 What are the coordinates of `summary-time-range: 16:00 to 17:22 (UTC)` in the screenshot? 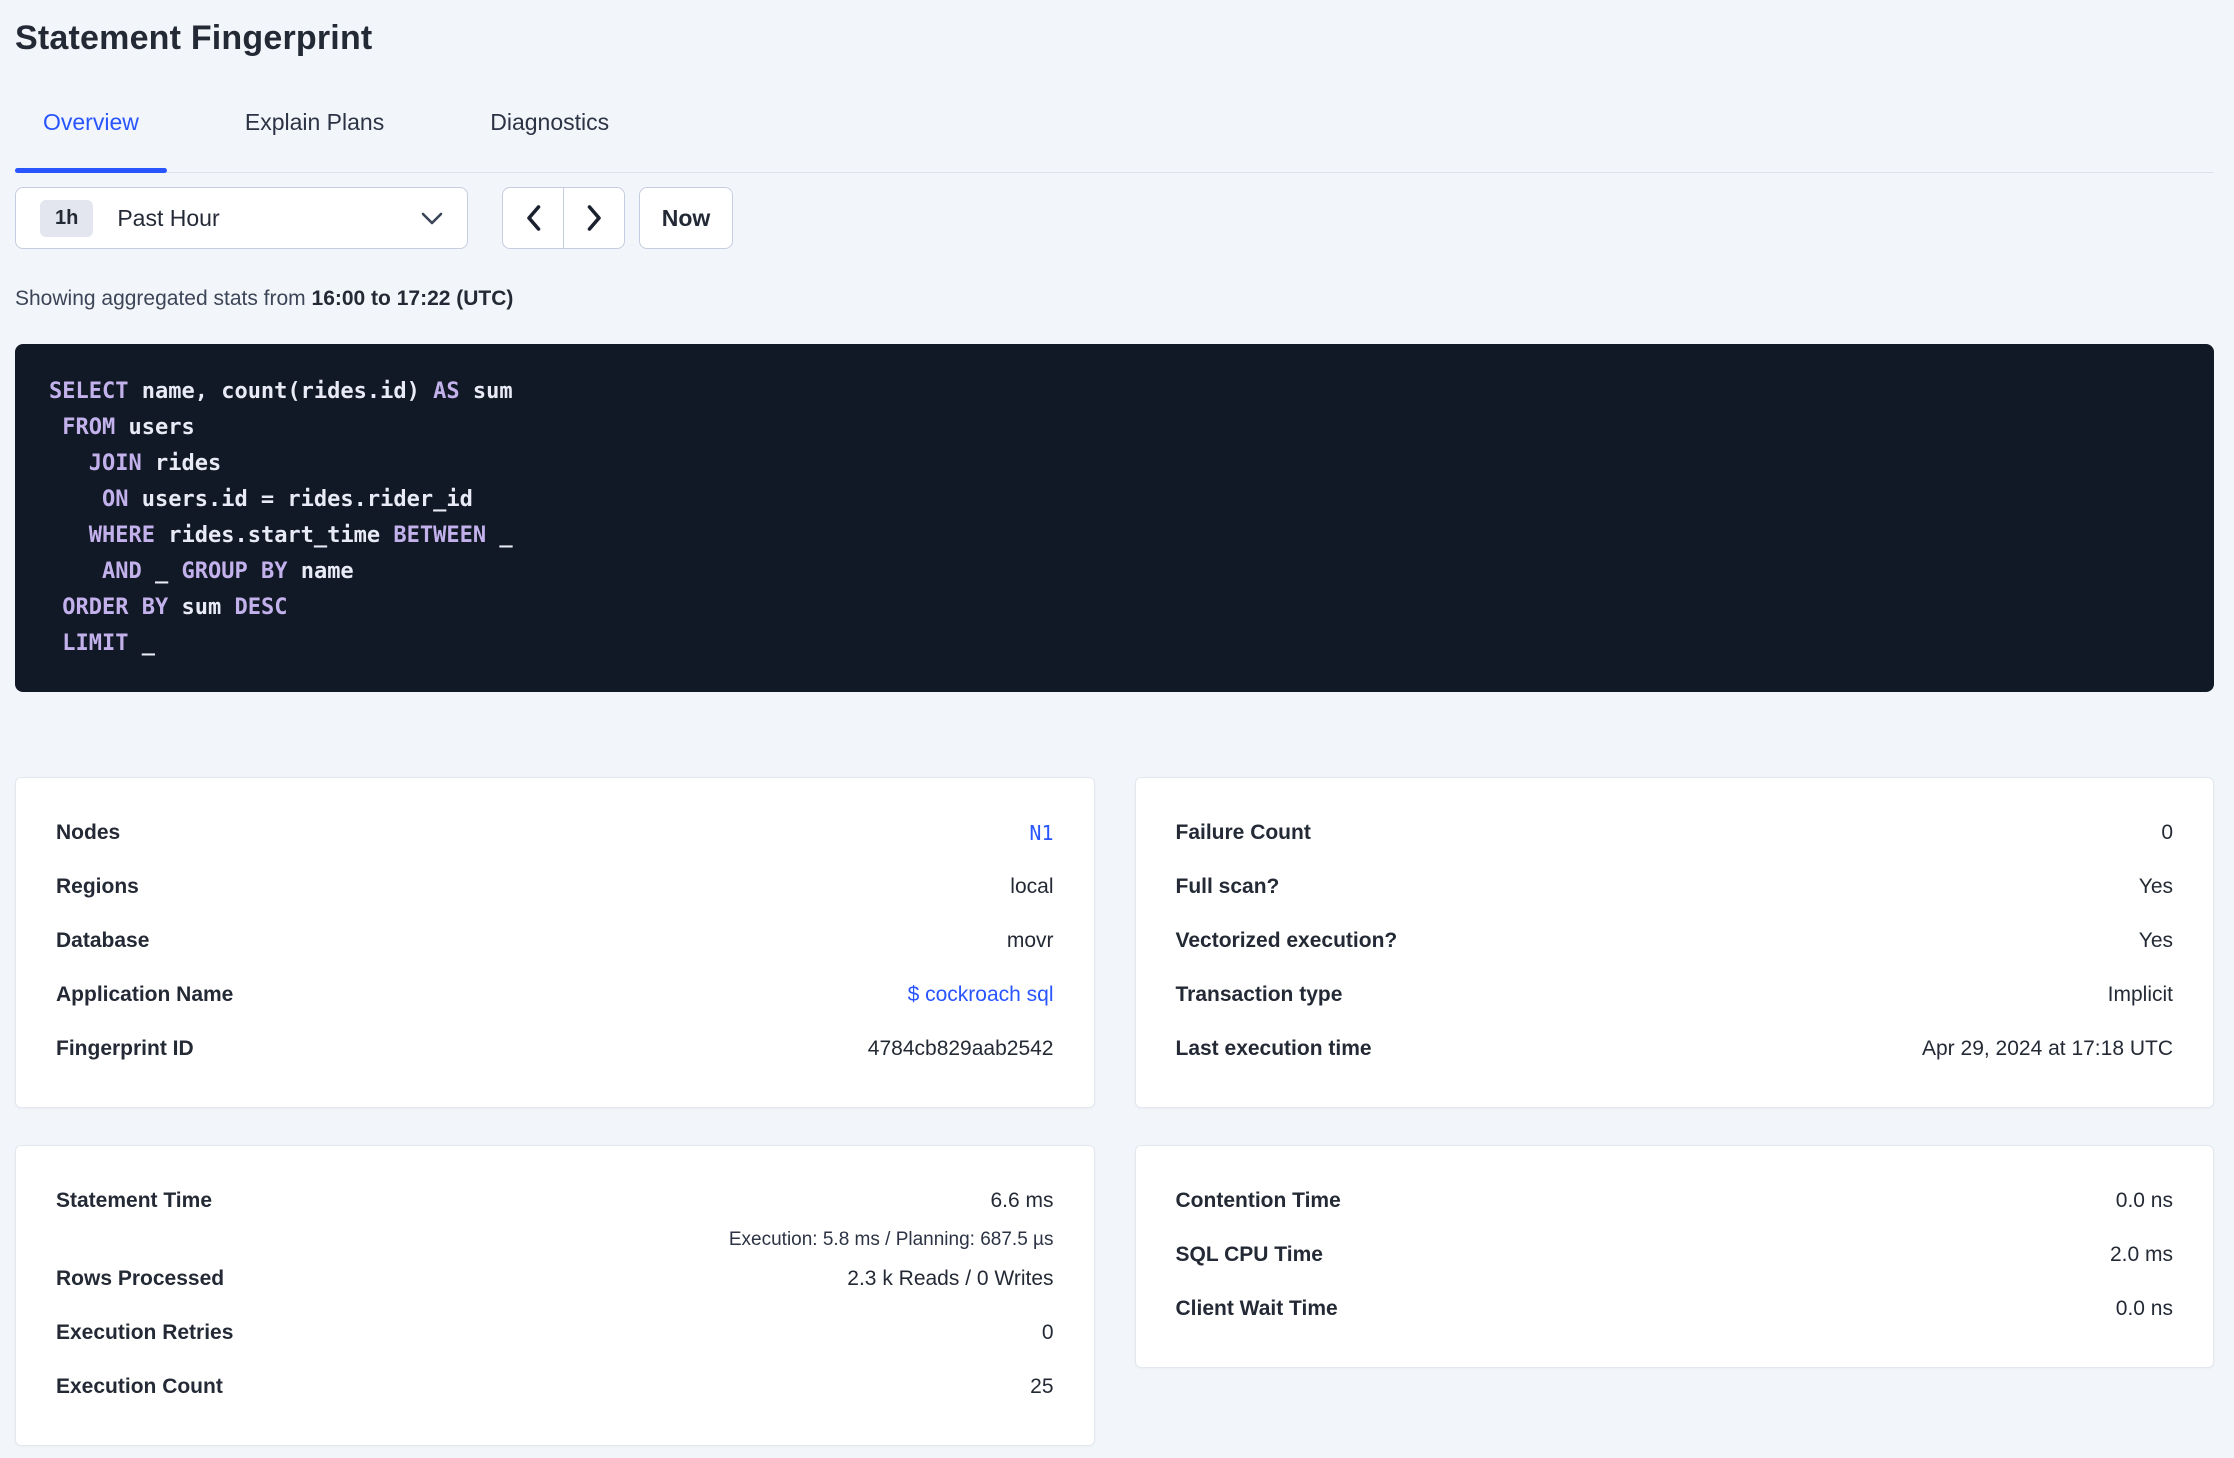 It's located at (412, 298).